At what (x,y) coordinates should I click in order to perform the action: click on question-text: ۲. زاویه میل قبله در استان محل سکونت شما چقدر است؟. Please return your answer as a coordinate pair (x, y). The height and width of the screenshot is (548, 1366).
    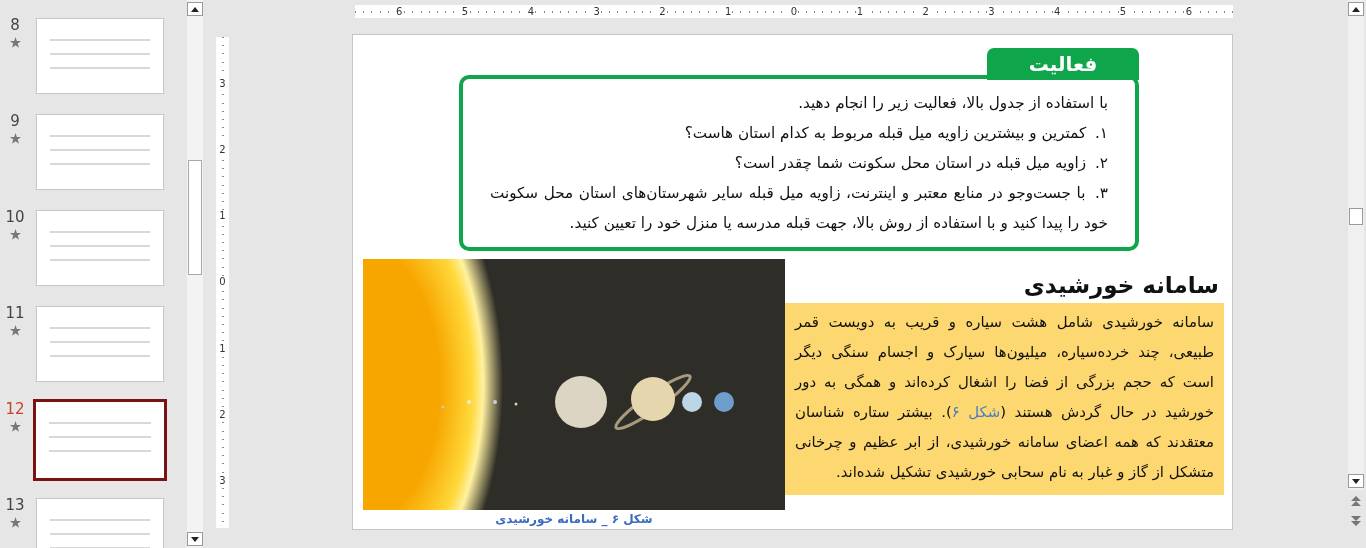
    Looking at the image, I should click on (920, 163).